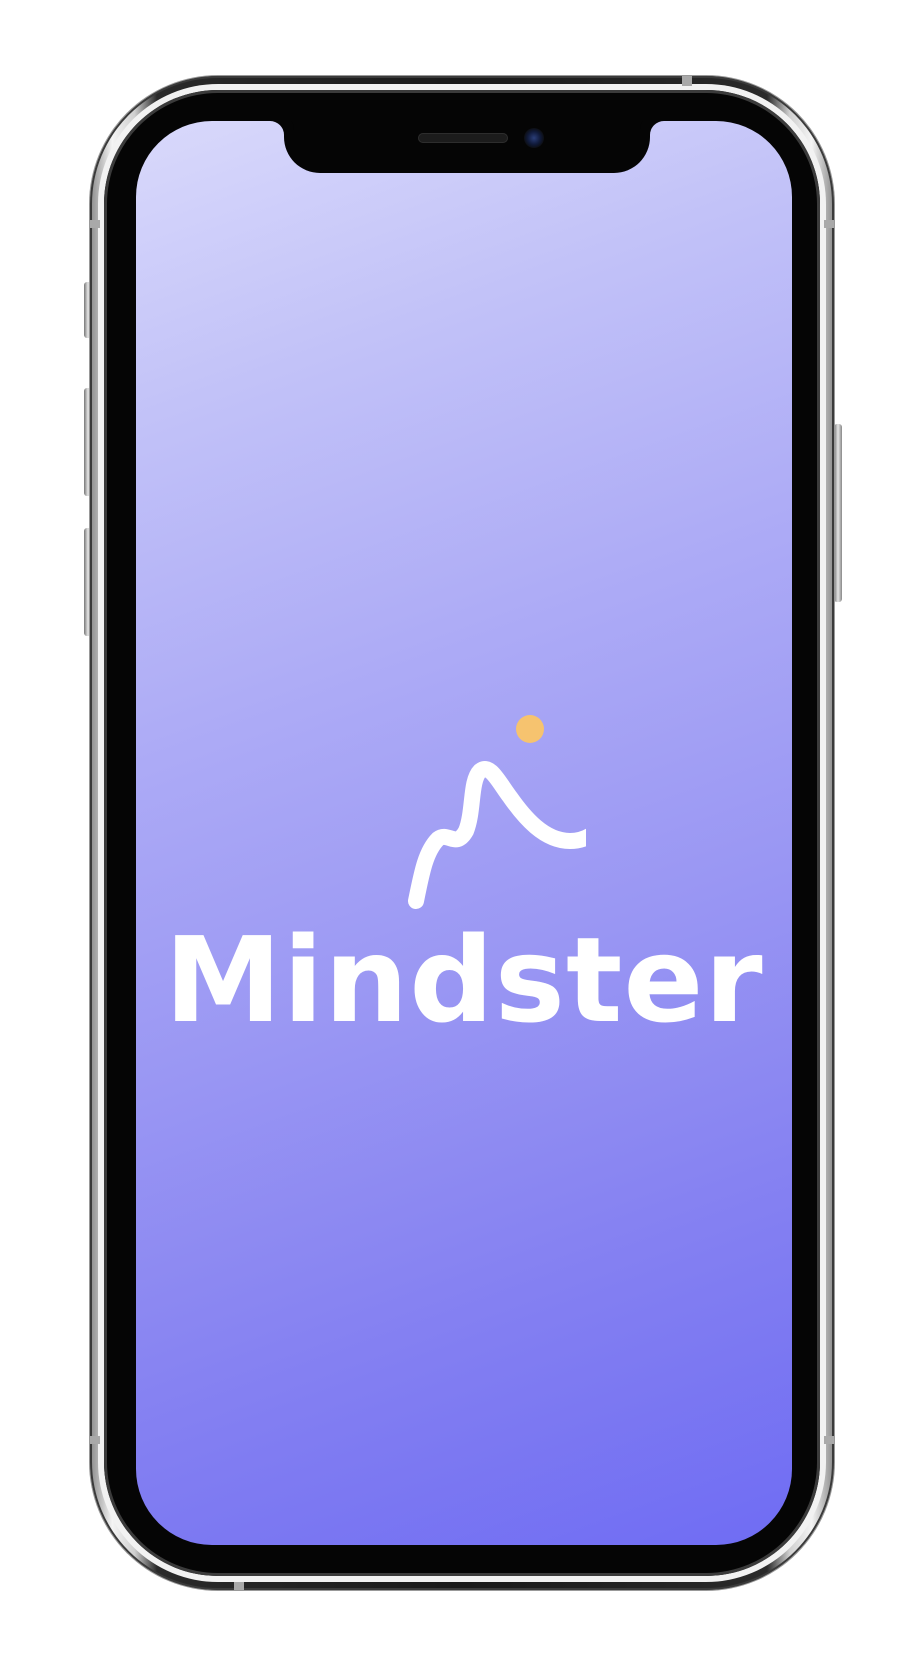 The image size is (907, 1655). I want to click on front-camera-icon, so click(534, 138).